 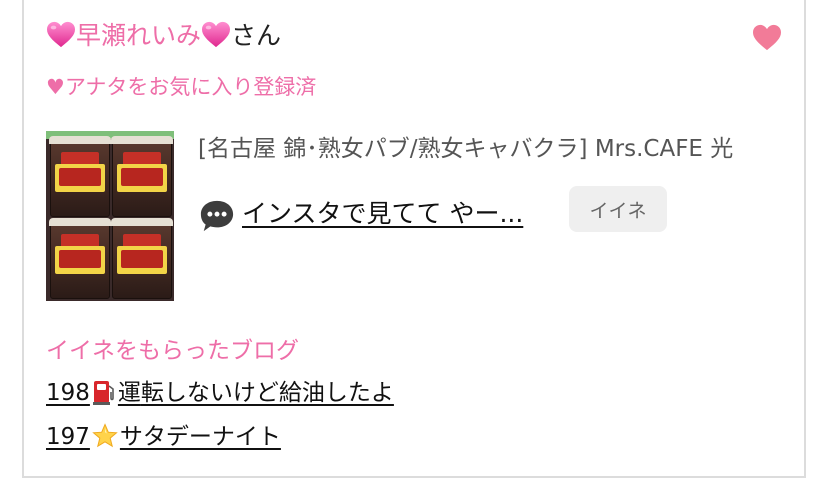 What do you see at coordinates (138, 35) in the screenshot?
I see `profile-name: 早瀬れいみ` at bounding box center [138, 35].